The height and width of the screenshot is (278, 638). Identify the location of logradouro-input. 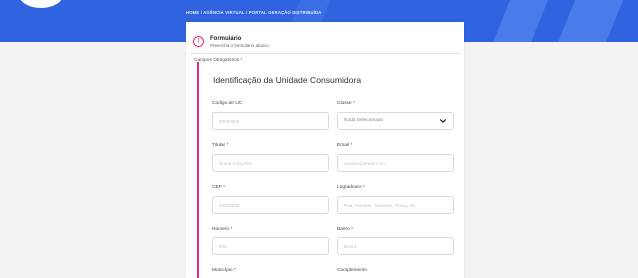
(395, 205).